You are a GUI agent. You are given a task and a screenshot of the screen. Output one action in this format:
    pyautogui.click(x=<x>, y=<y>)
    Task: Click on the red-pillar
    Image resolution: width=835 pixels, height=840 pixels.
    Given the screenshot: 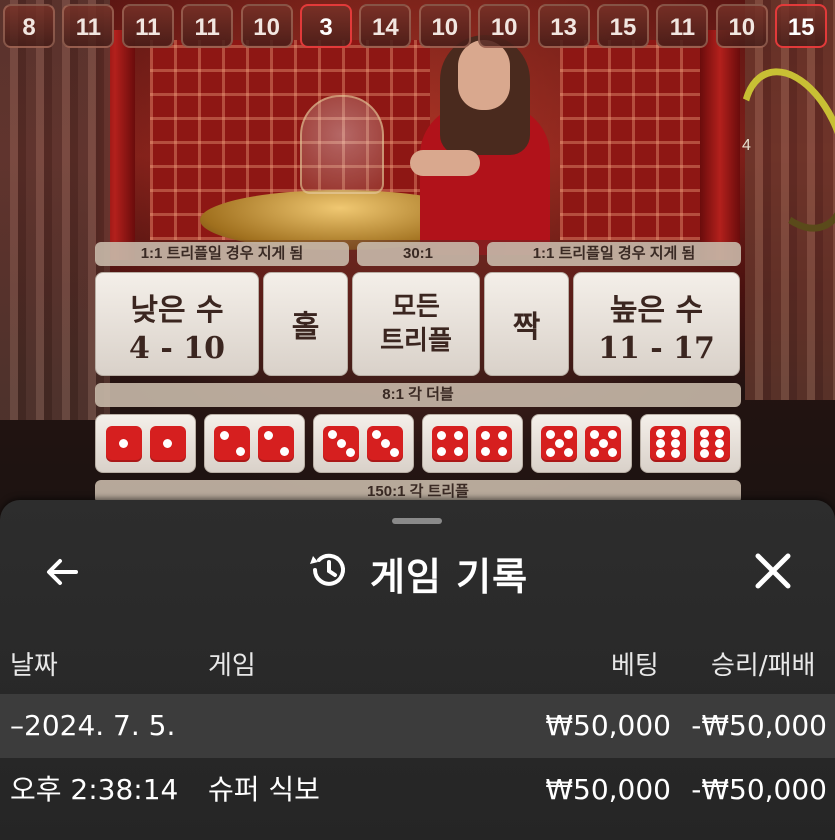 What is the action you would take?
    pyautogui.click(x=720, y=145)
    